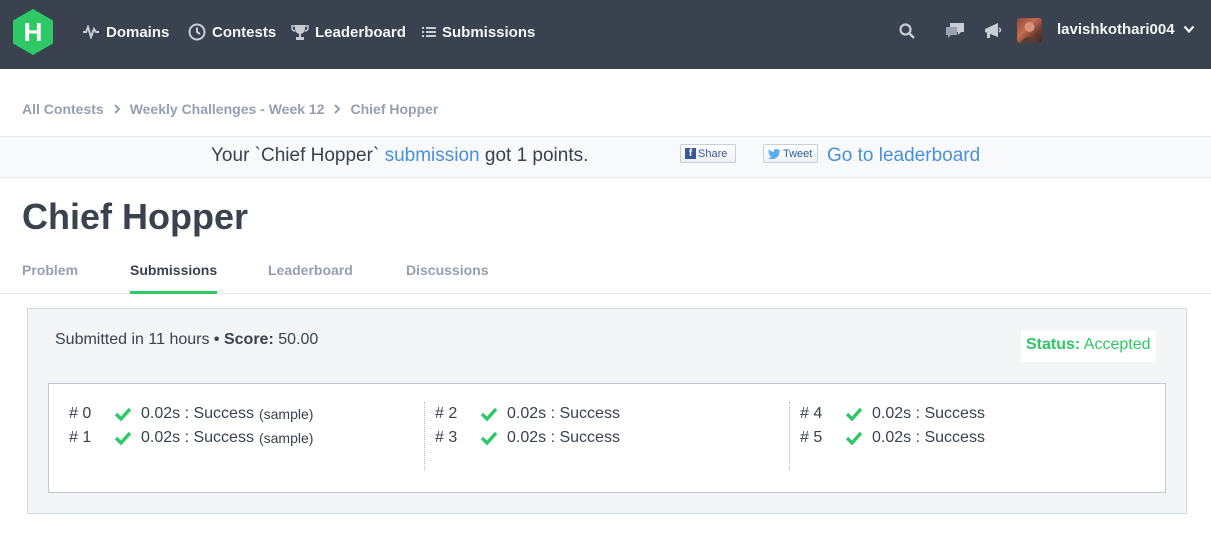  I want to click on testcase-column: # 2 0.02s : Success # 3 0.02s : Success, so click(606, 436).